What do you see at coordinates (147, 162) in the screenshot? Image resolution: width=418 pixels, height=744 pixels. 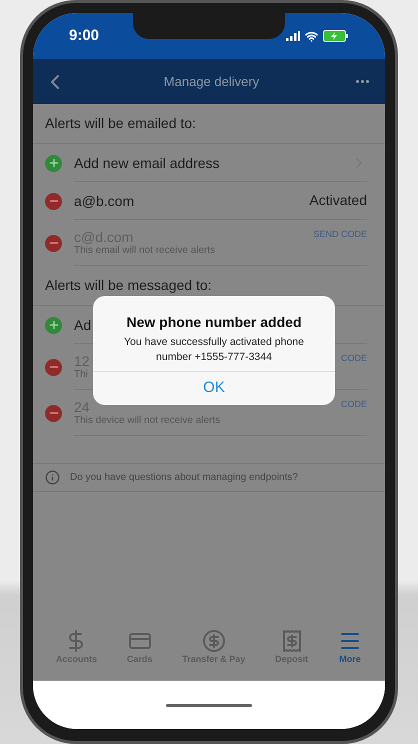 I see `endpoint-label: Add new email address` at bounding box center [147, 162].